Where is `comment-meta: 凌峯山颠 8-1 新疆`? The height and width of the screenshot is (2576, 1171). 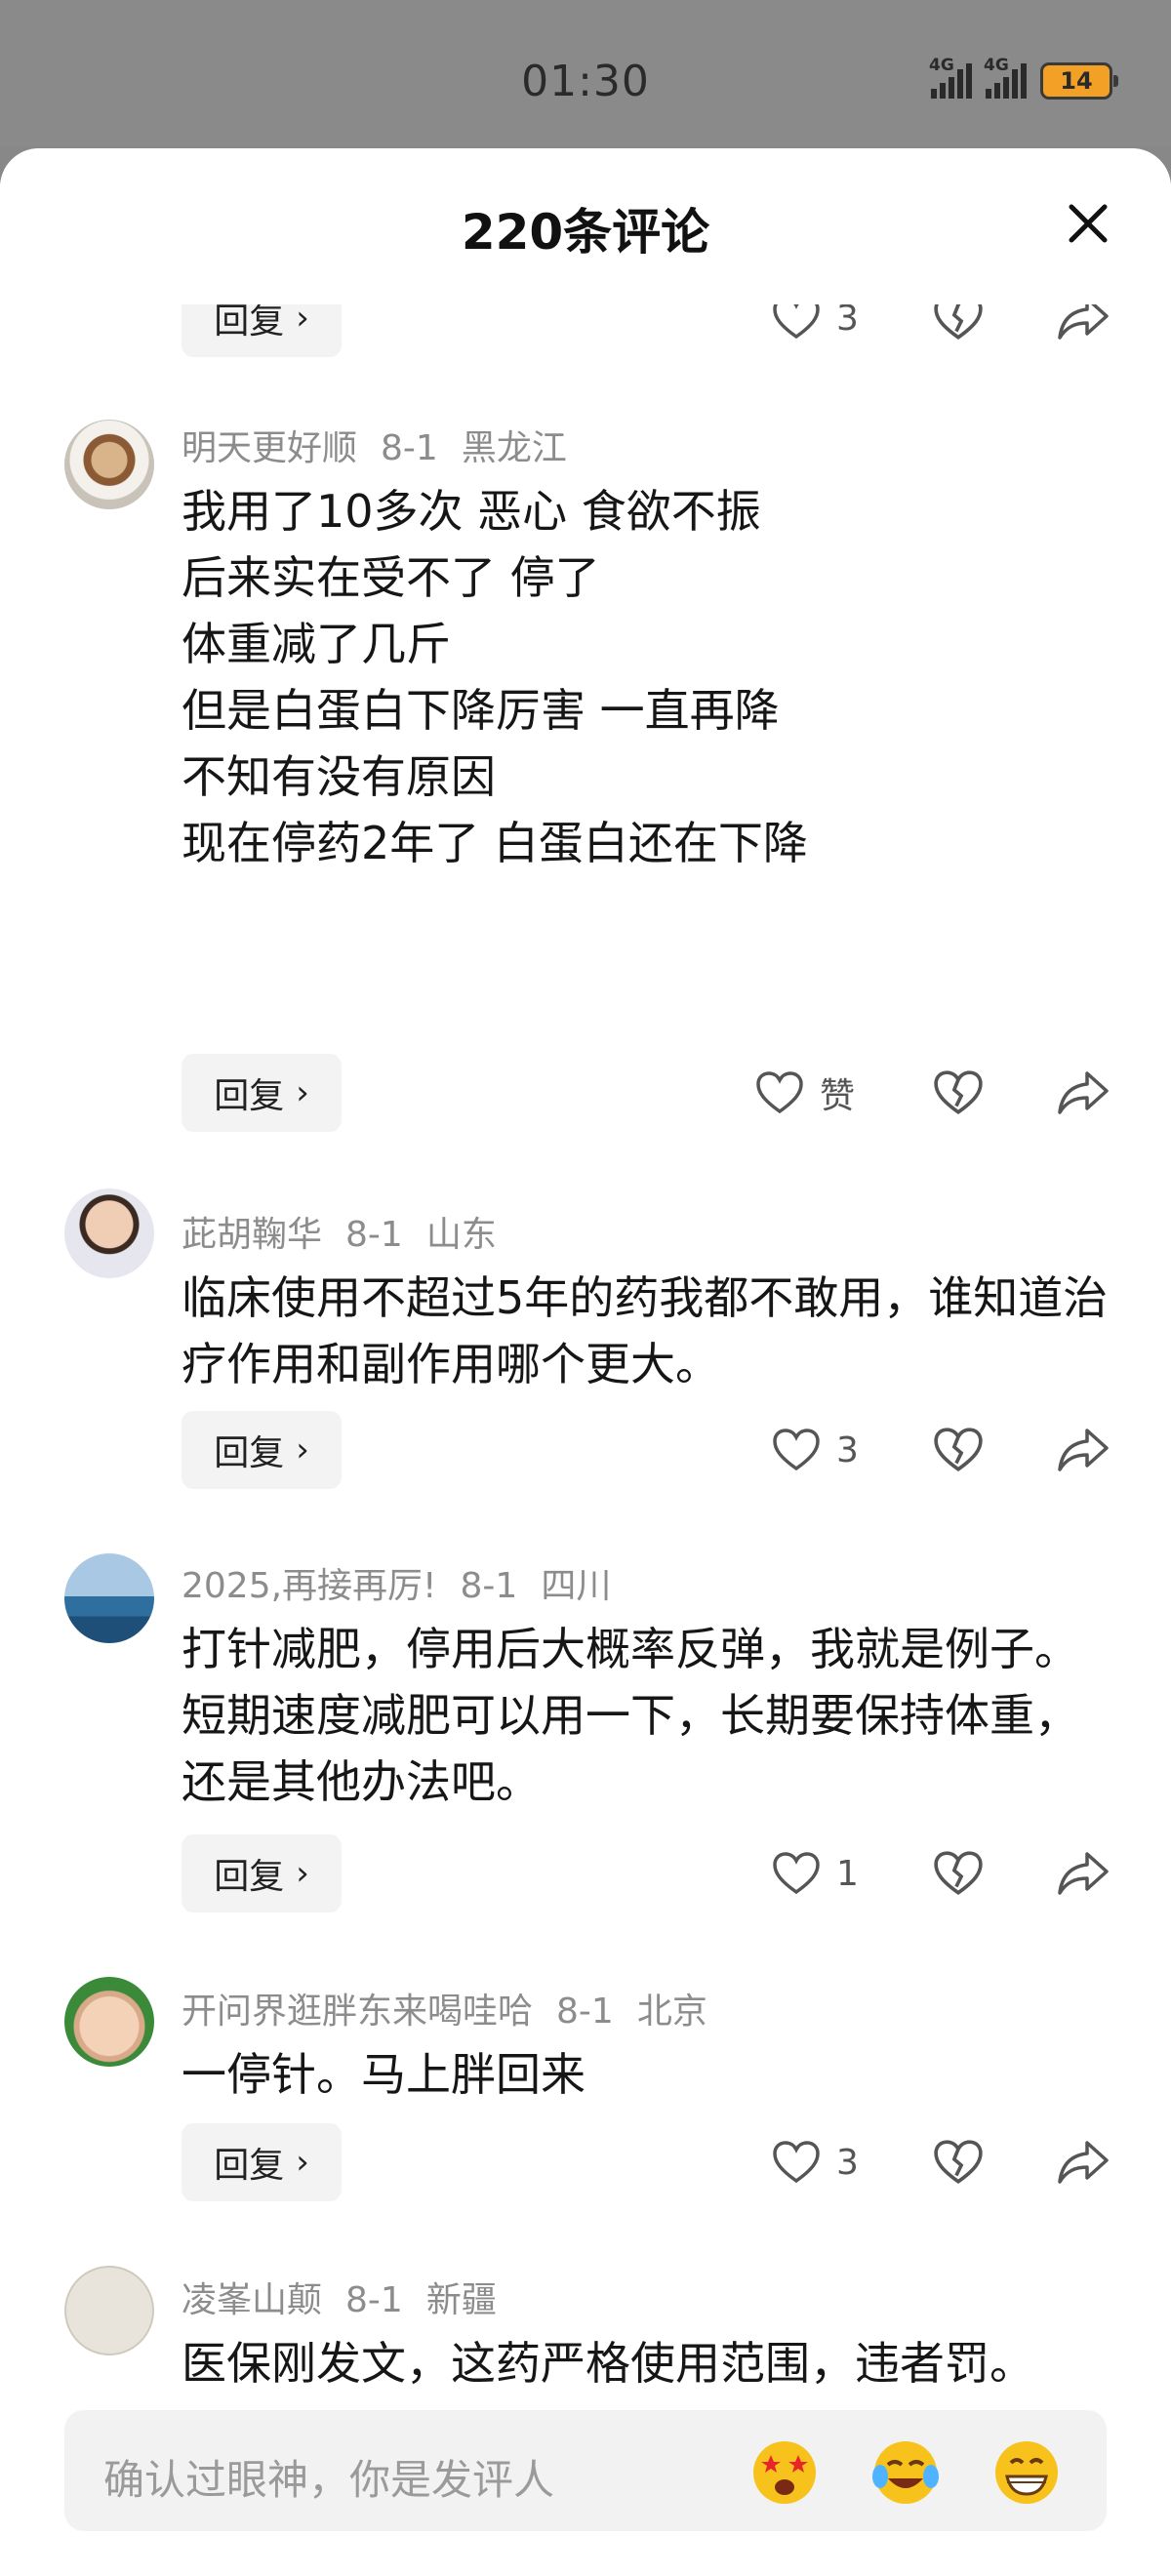 comment-meta: 凌峯山颠 8-1 新疆 is located at coordinates (351, 2297).